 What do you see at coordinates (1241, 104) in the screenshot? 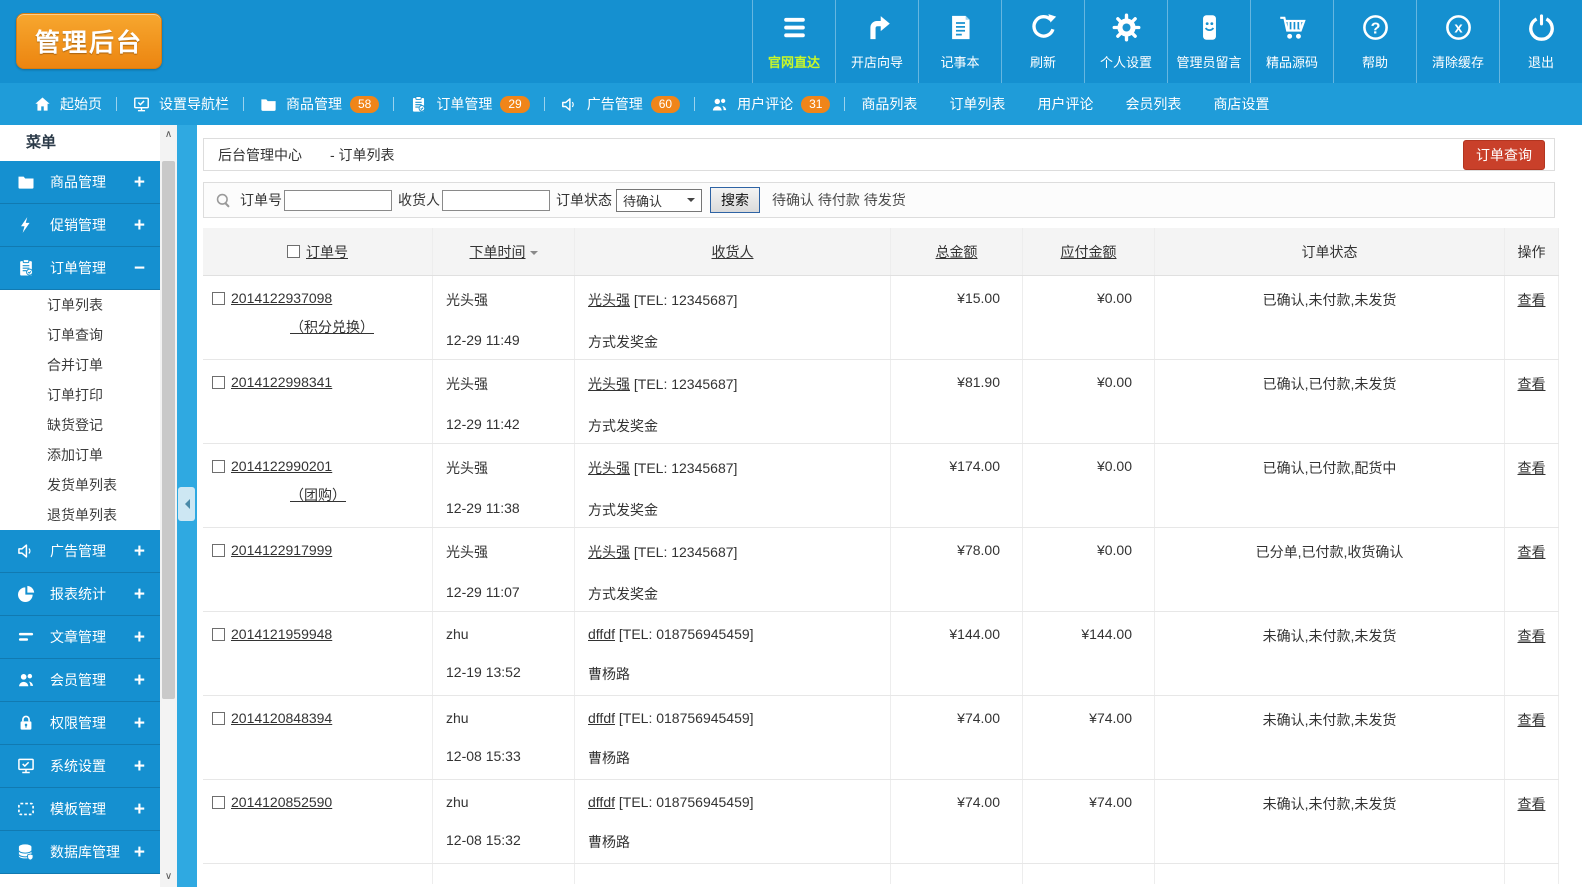
I see `nav-link-shop-settings: 商店设置` at bounding box center [1241, 104].